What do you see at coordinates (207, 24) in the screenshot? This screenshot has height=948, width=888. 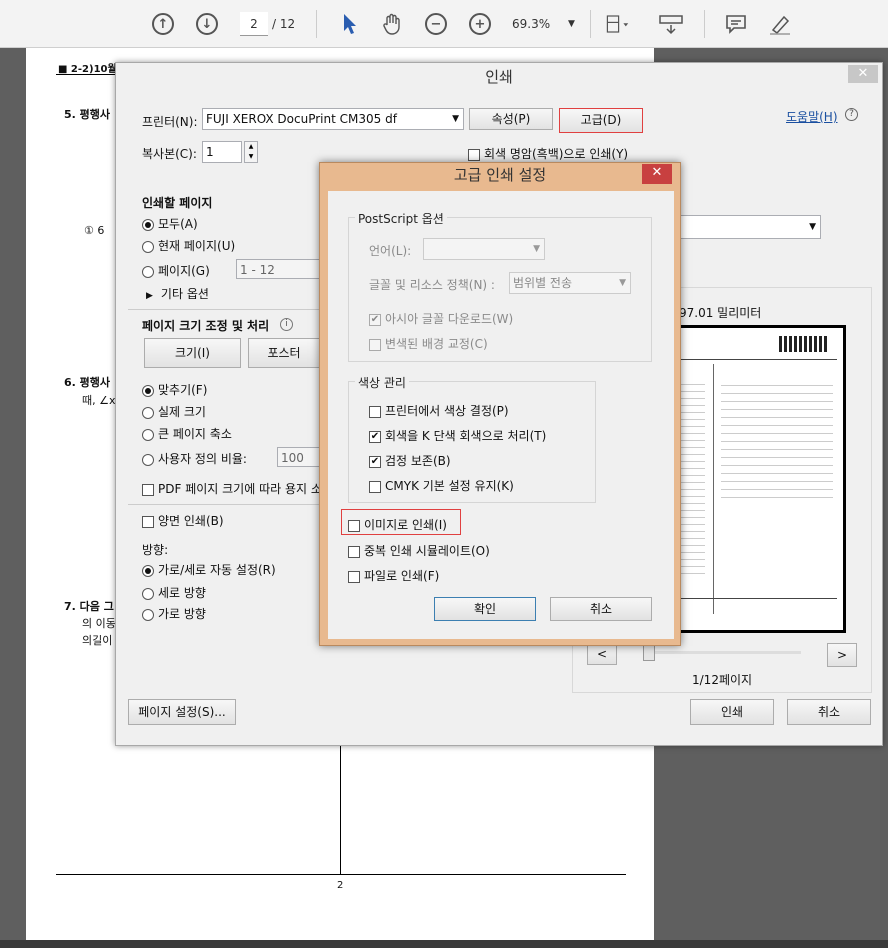 I see `next-page-icon: ↓` at bounding box center [207, 24].